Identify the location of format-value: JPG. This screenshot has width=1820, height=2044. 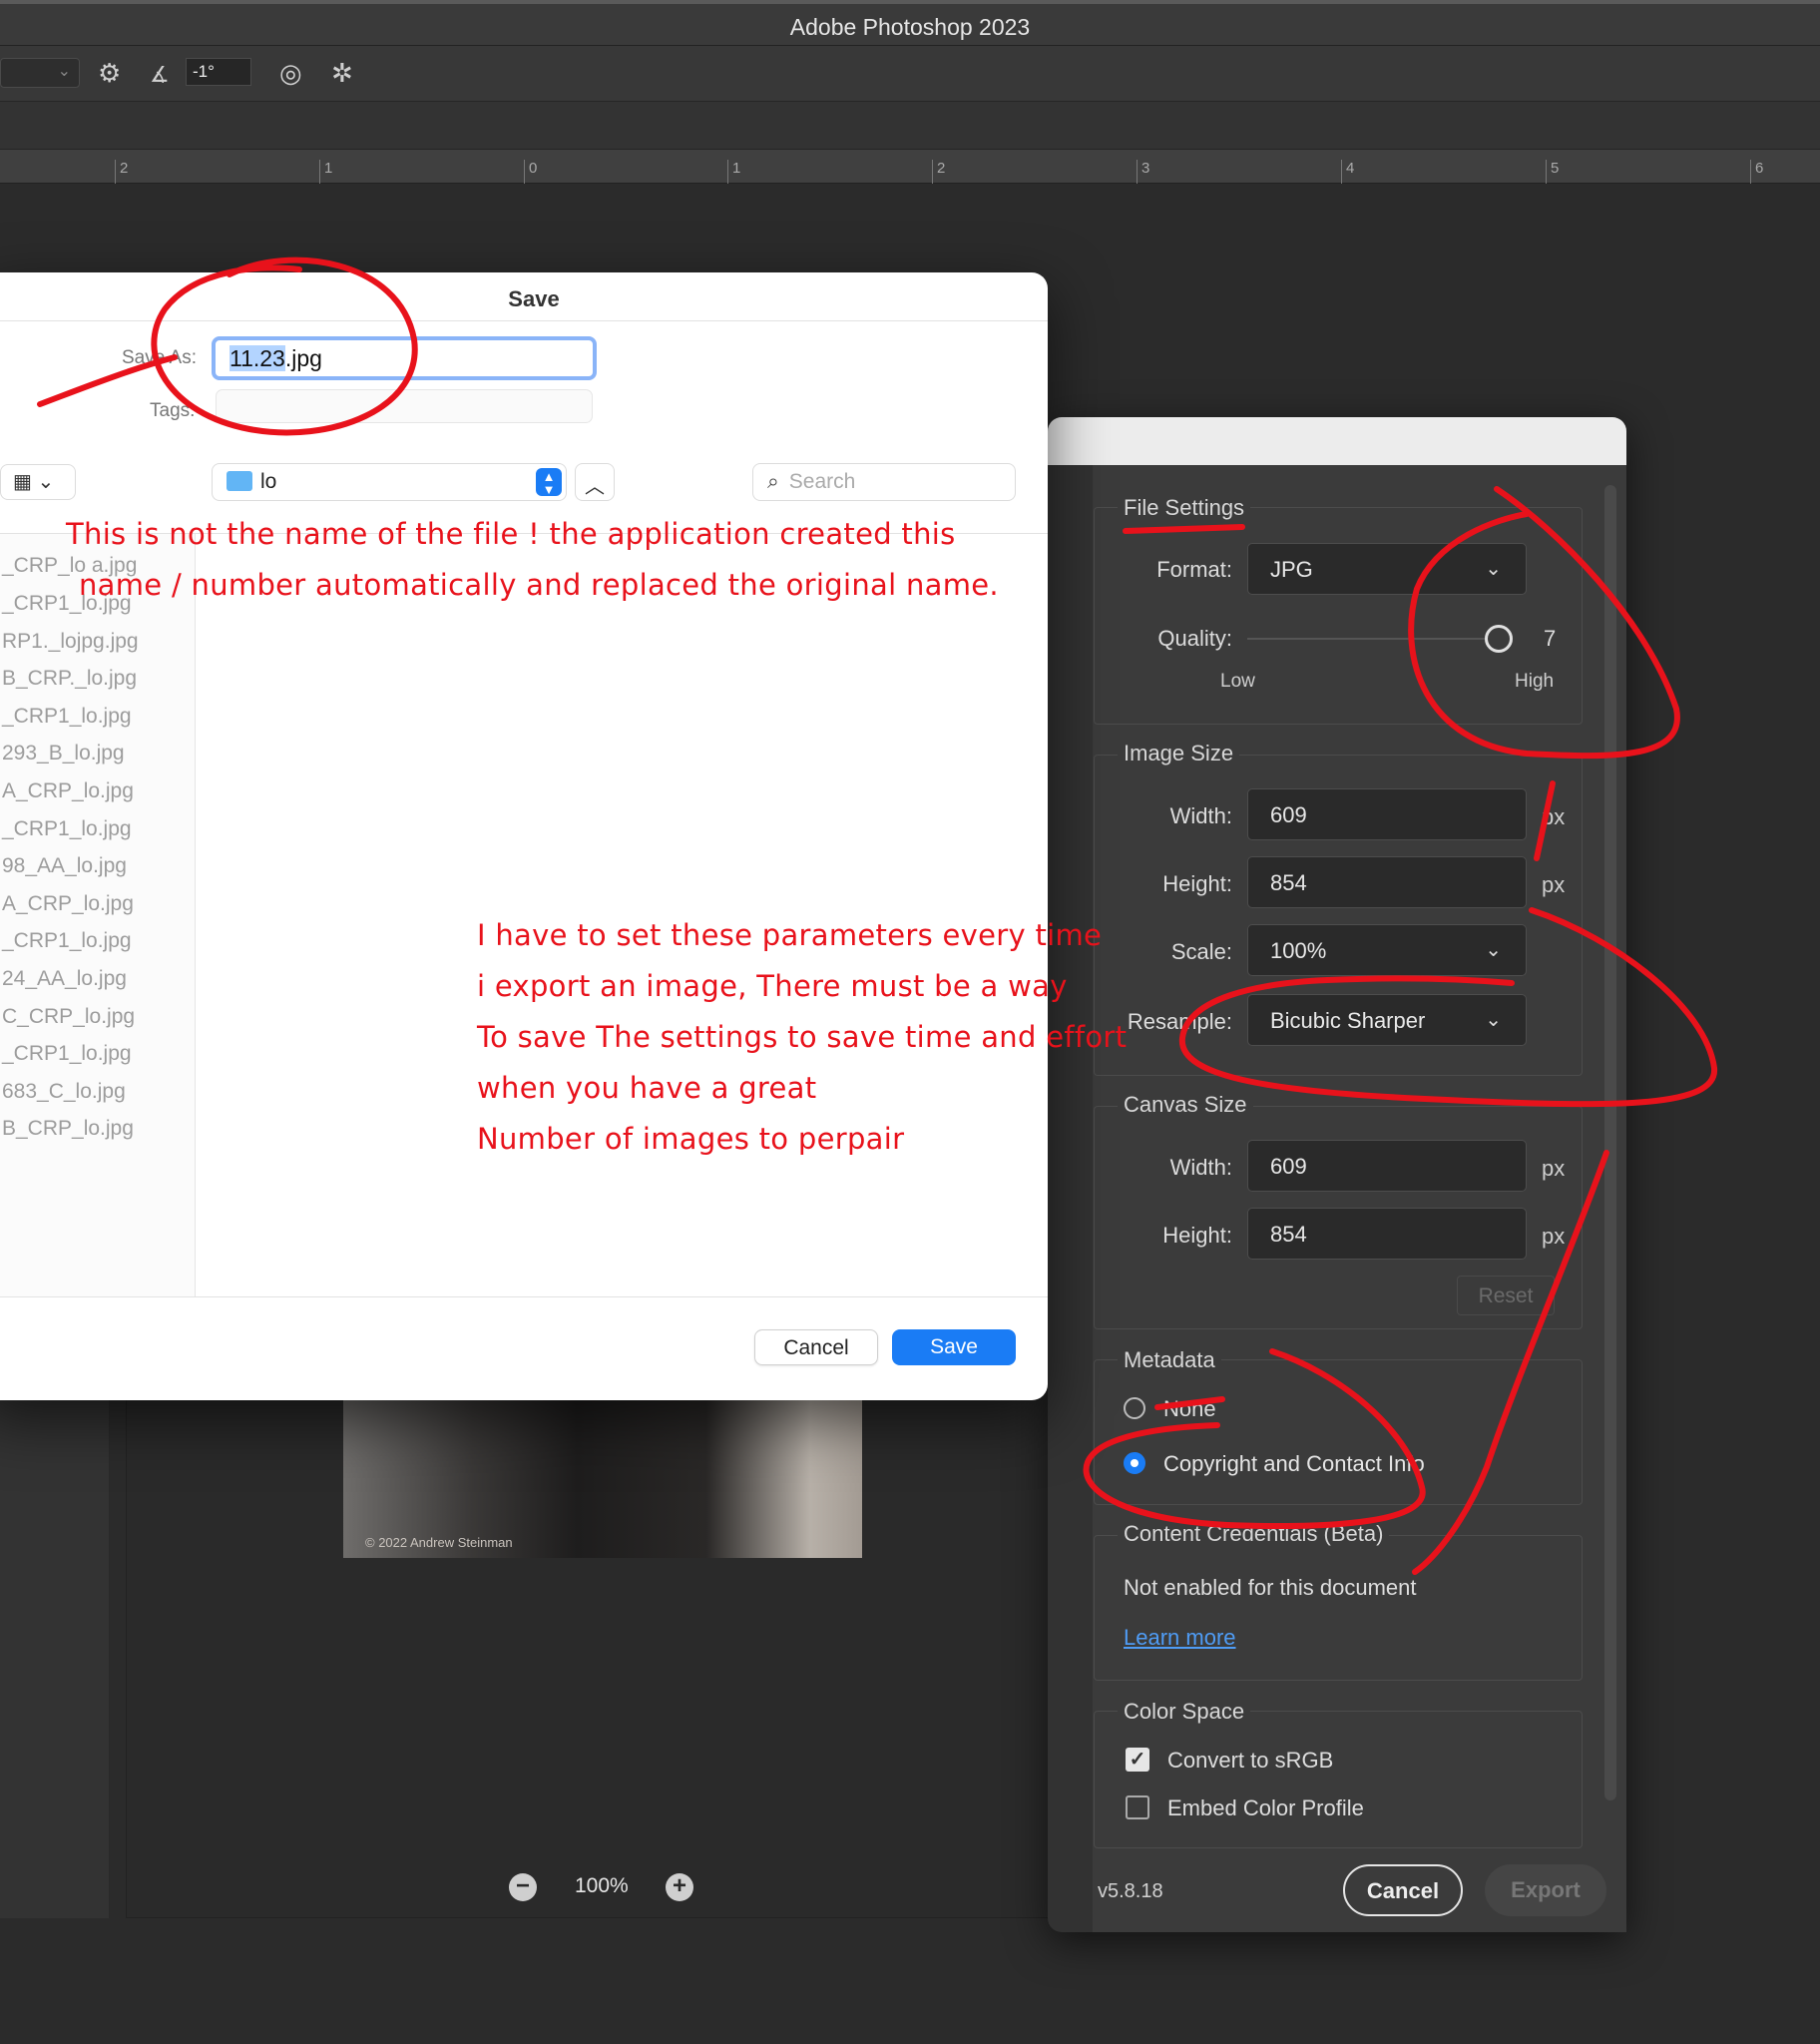
(1292, 569).